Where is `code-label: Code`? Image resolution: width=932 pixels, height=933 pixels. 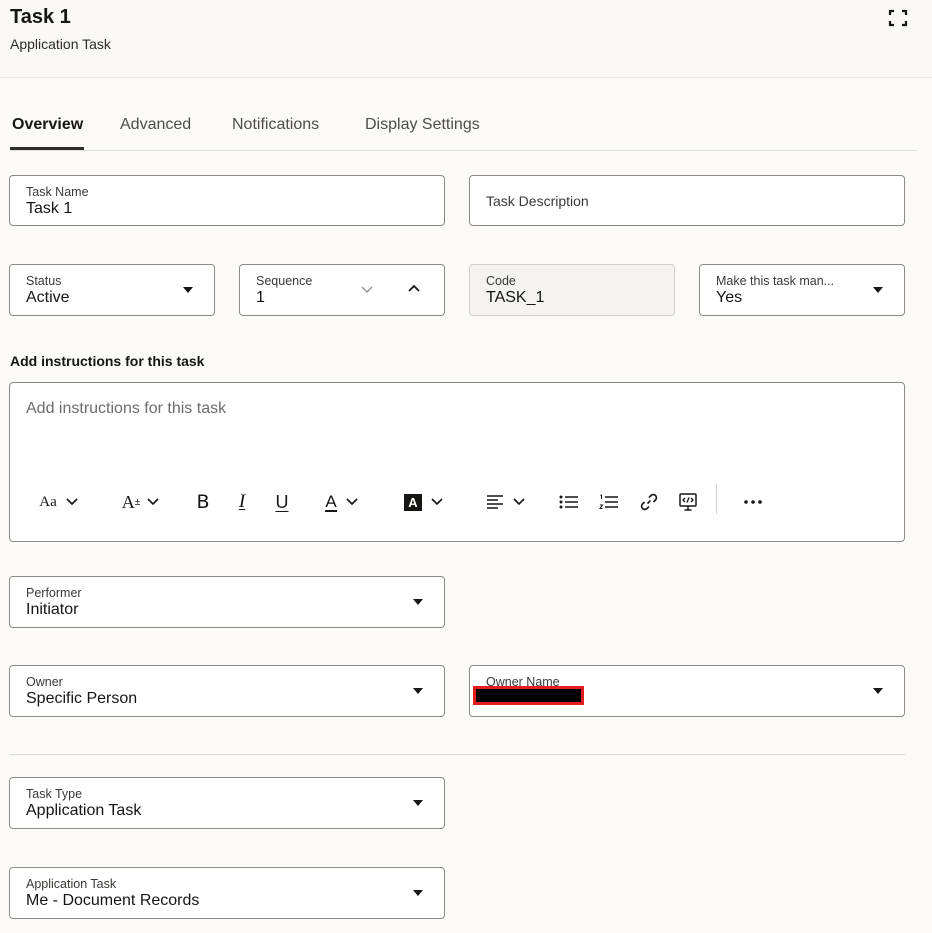
code-label: Code is located at coordinates (501, 281).